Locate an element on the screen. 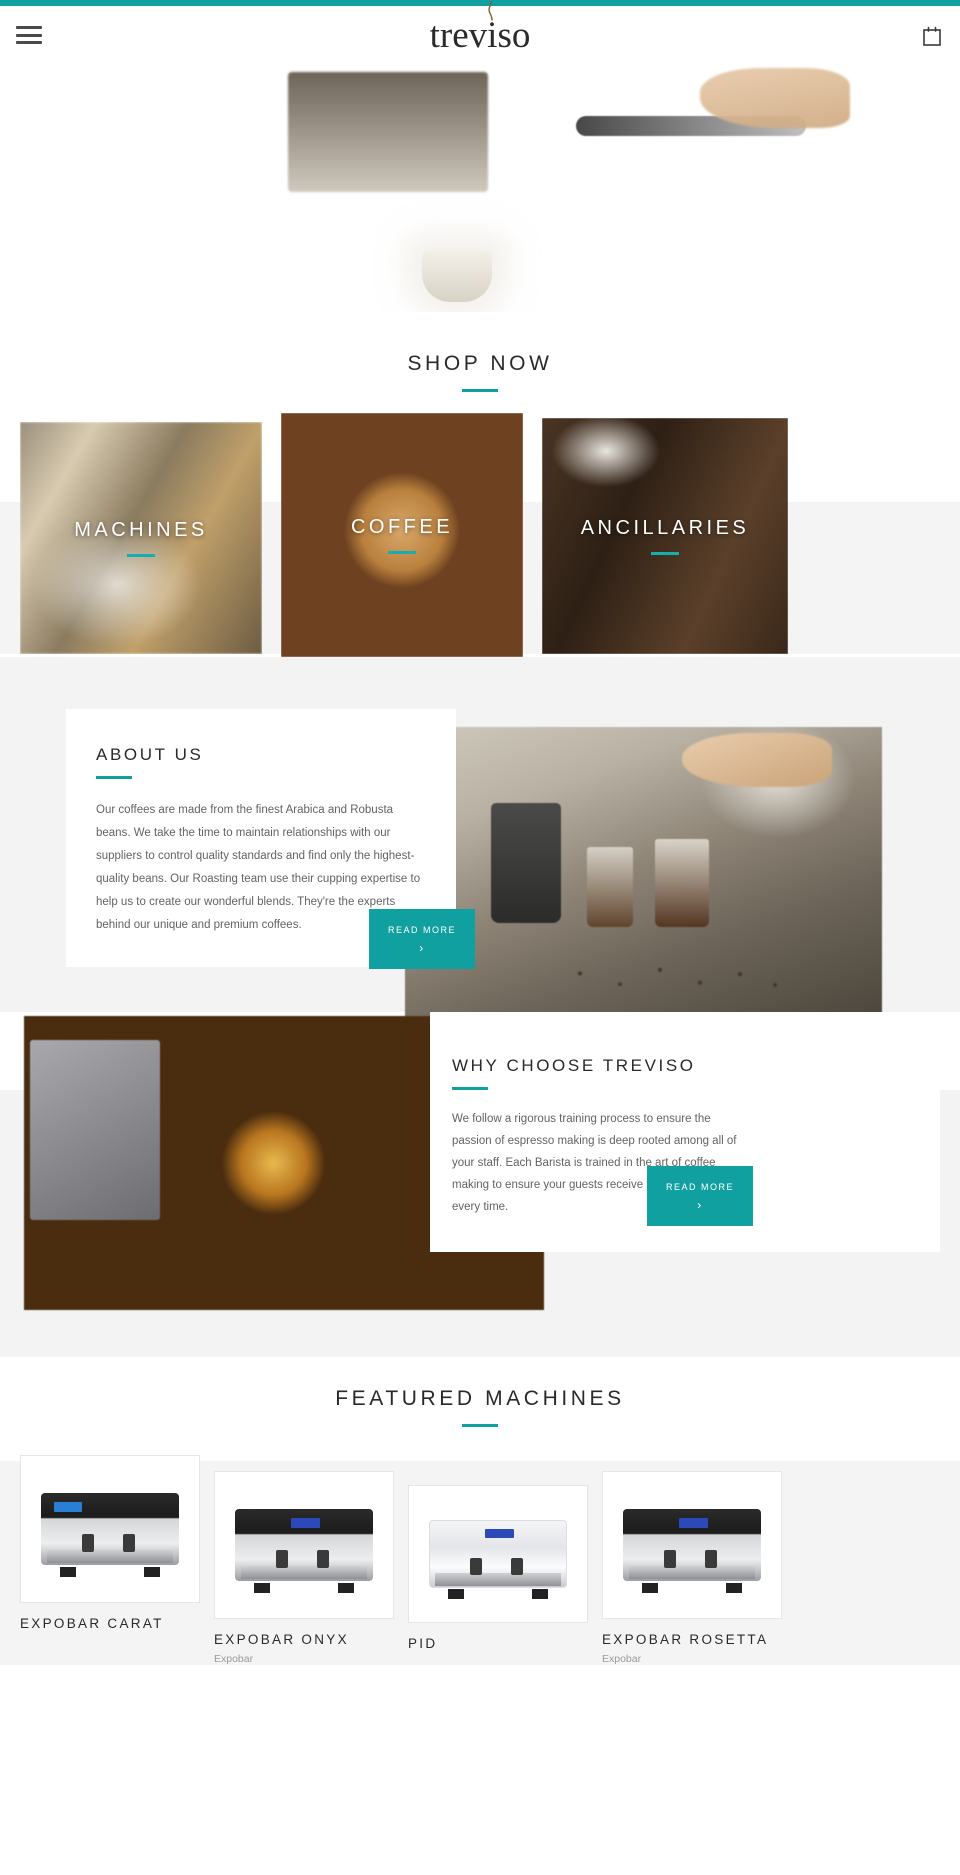 This screenshot has width=960, height=1875. category-tile-label: MACHINES is located at coordinates (141, 538).